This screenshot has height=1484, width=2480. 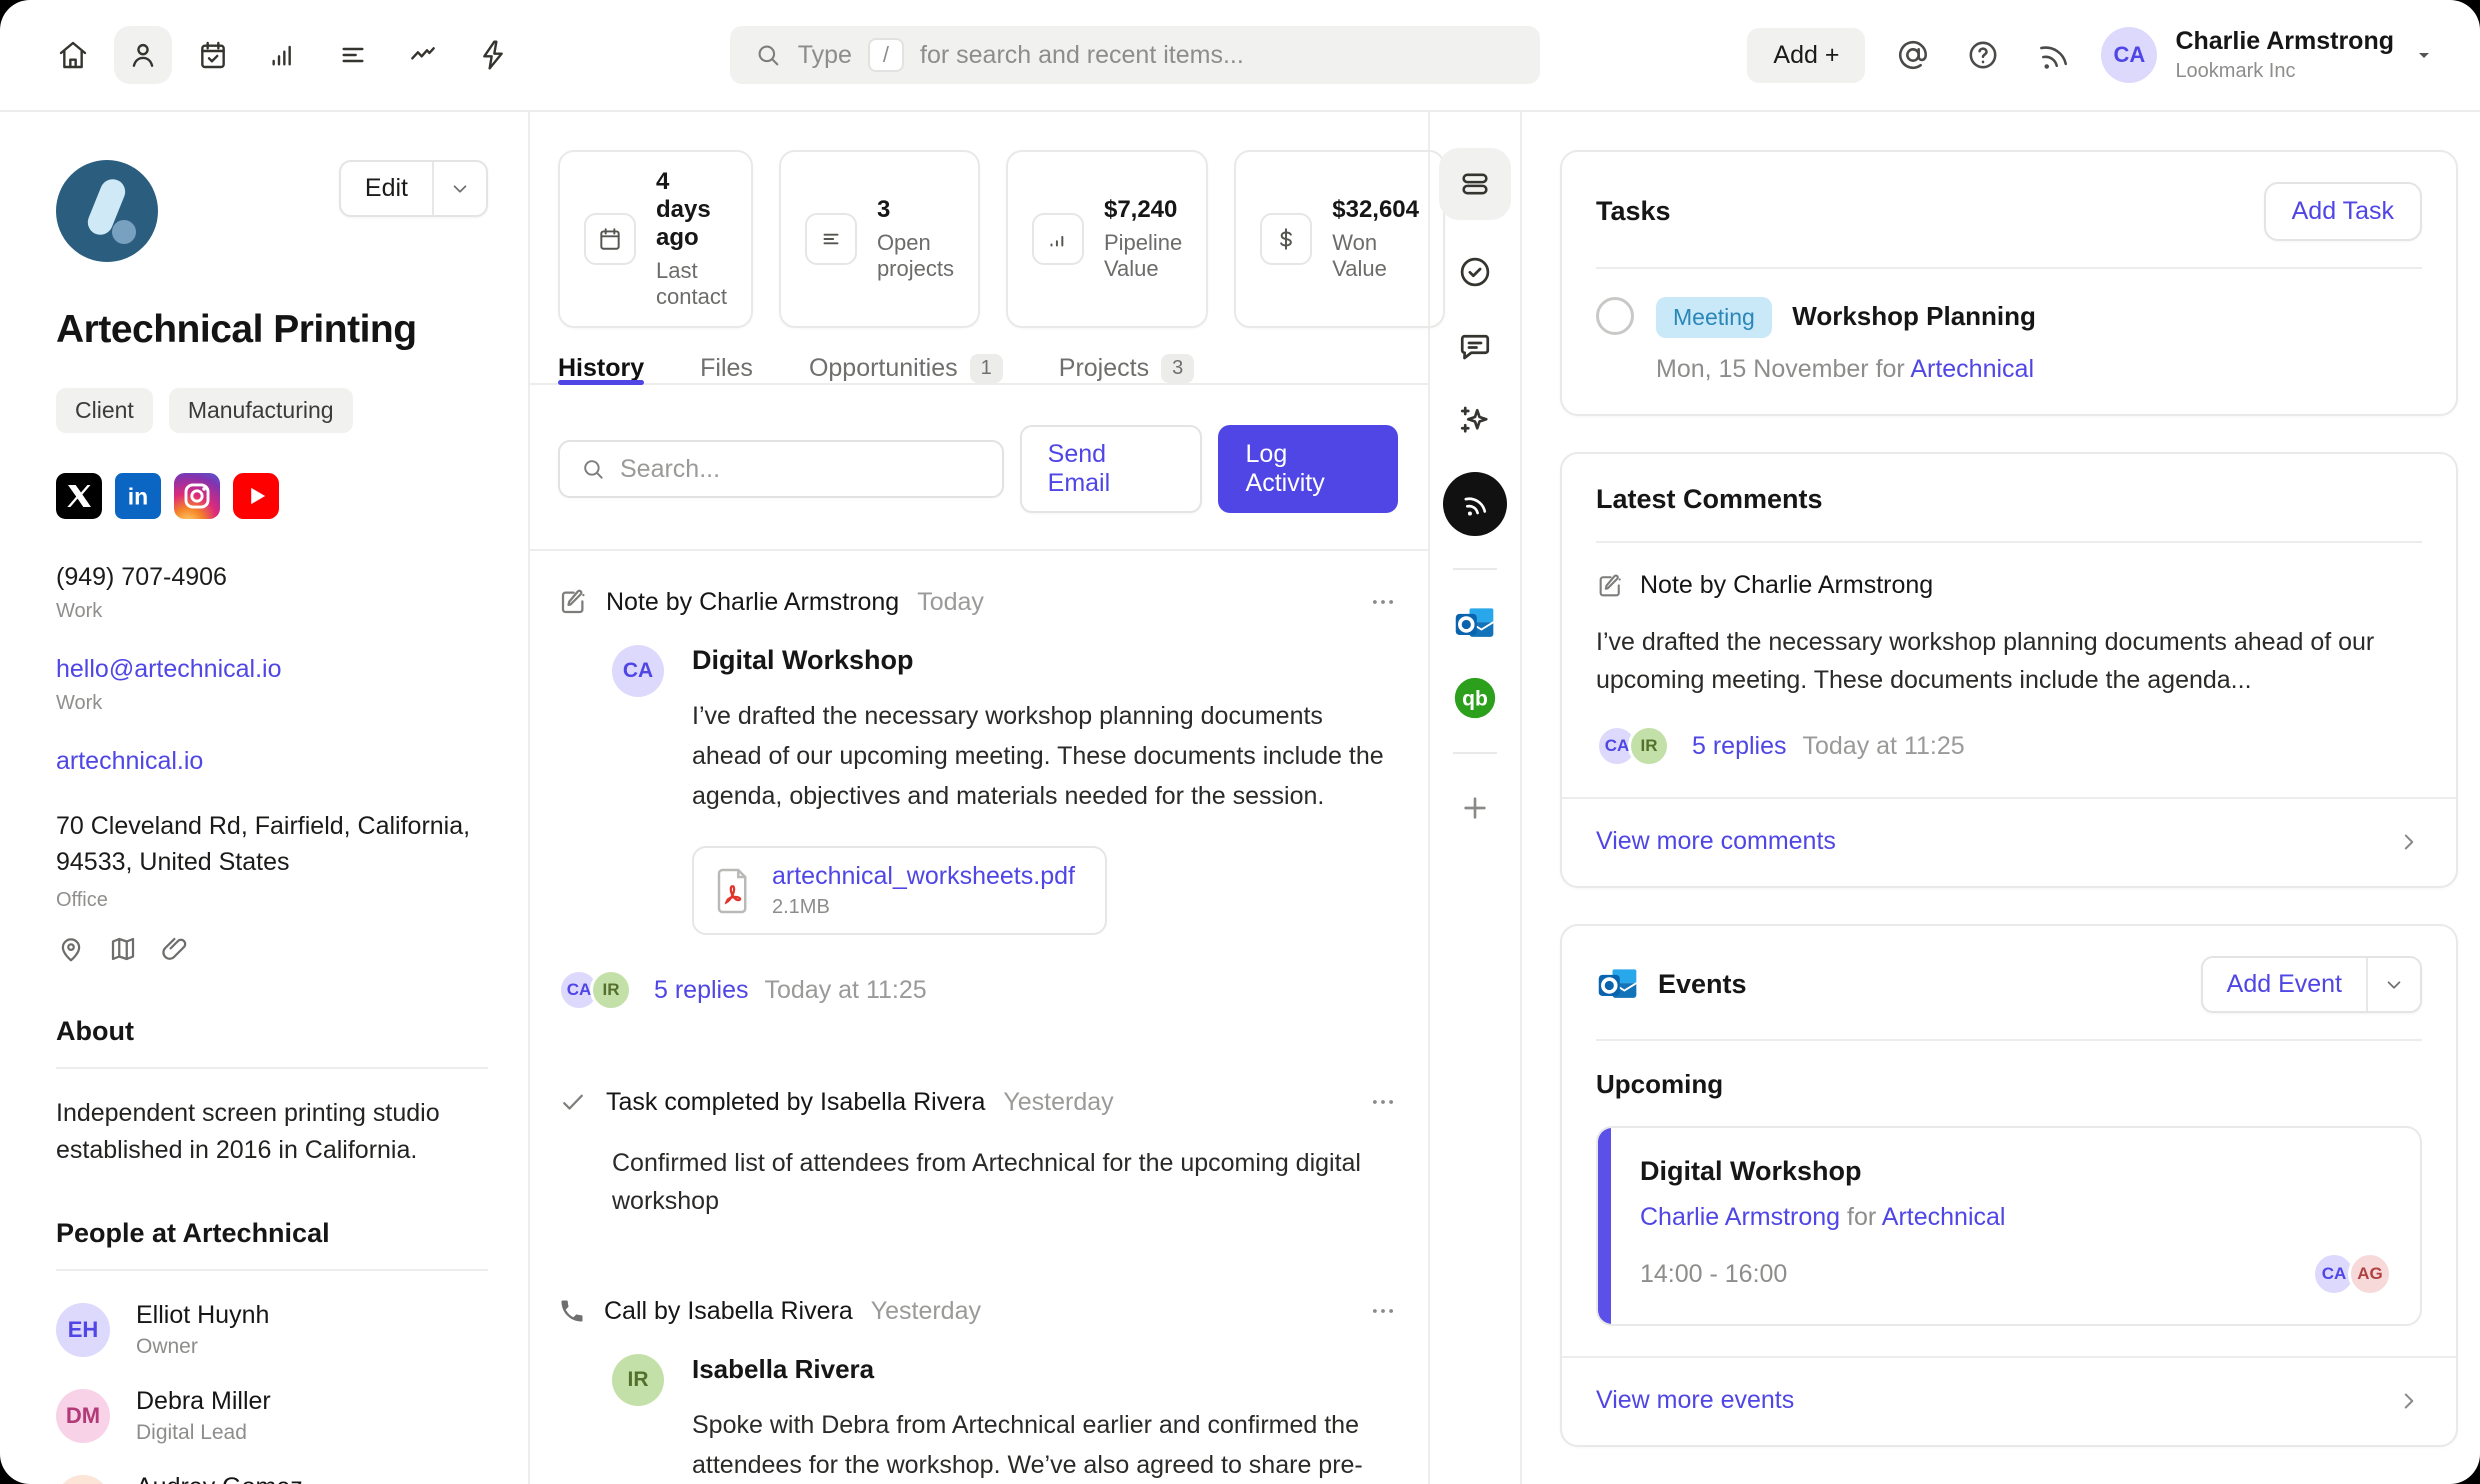 What do you see at coordinates (71, 949) in the screenshot?
I see `map-pin-icon` at bounding box center [71, 949].